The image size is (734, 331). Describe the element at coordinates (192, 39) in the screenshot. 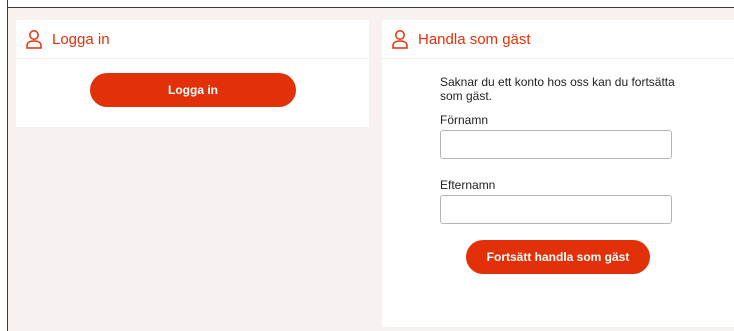

I see `login-panel-header: Logga in` at that location.